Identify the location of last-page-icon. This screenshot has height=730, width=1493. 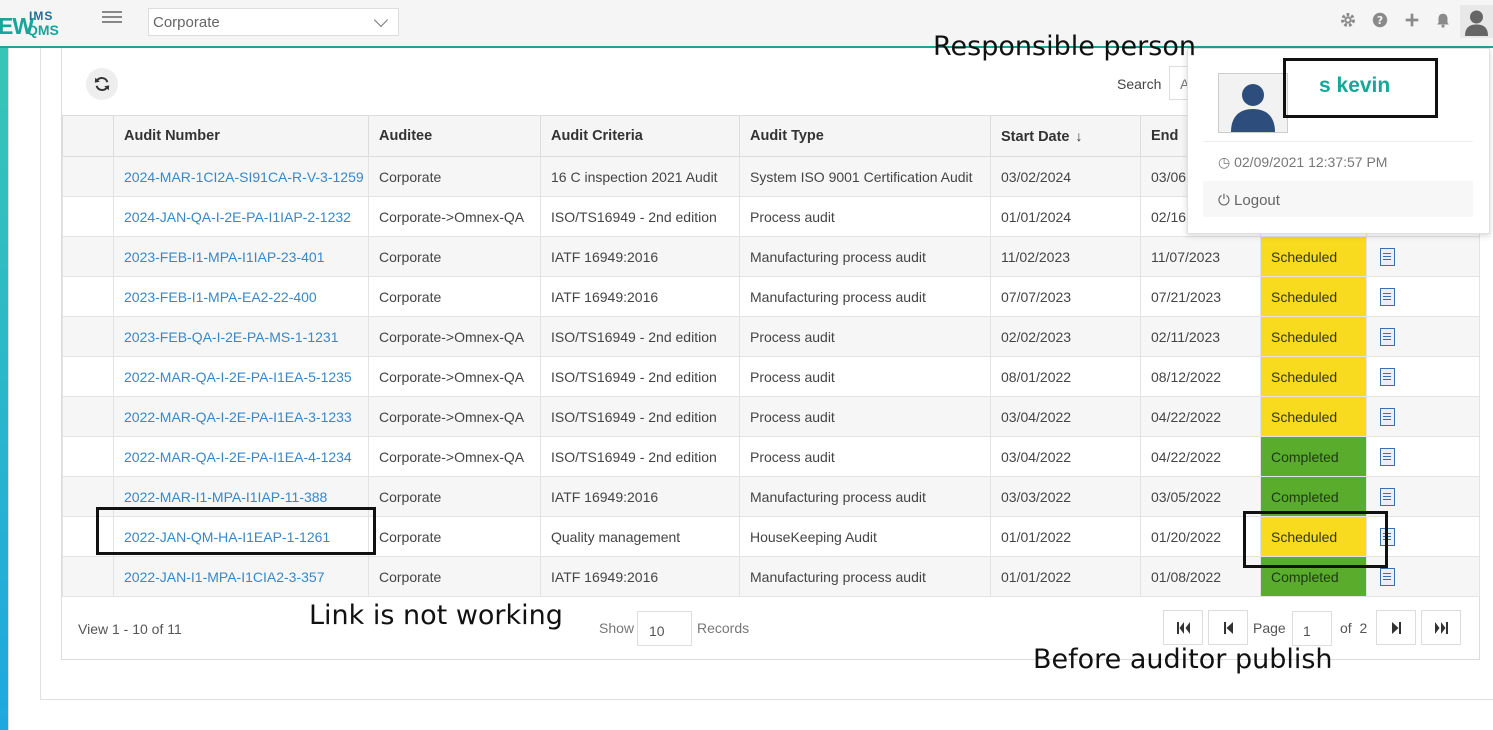
(1441, 628).